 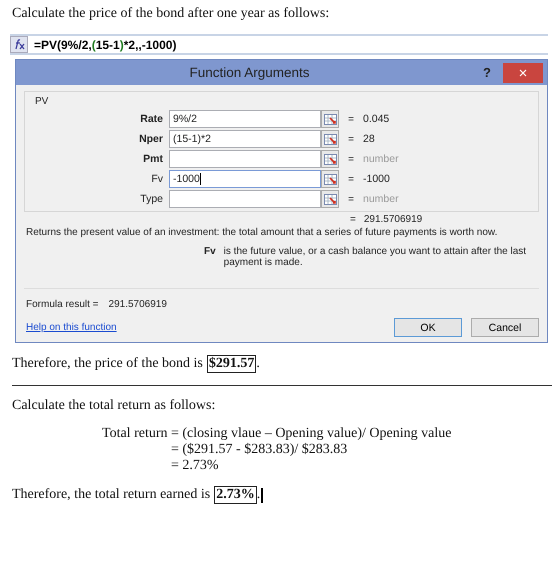 What do you see at coordinates (505, 327) in the screenshot?
I see `dialog-button: Cancel` at bounding box center [505, 327].